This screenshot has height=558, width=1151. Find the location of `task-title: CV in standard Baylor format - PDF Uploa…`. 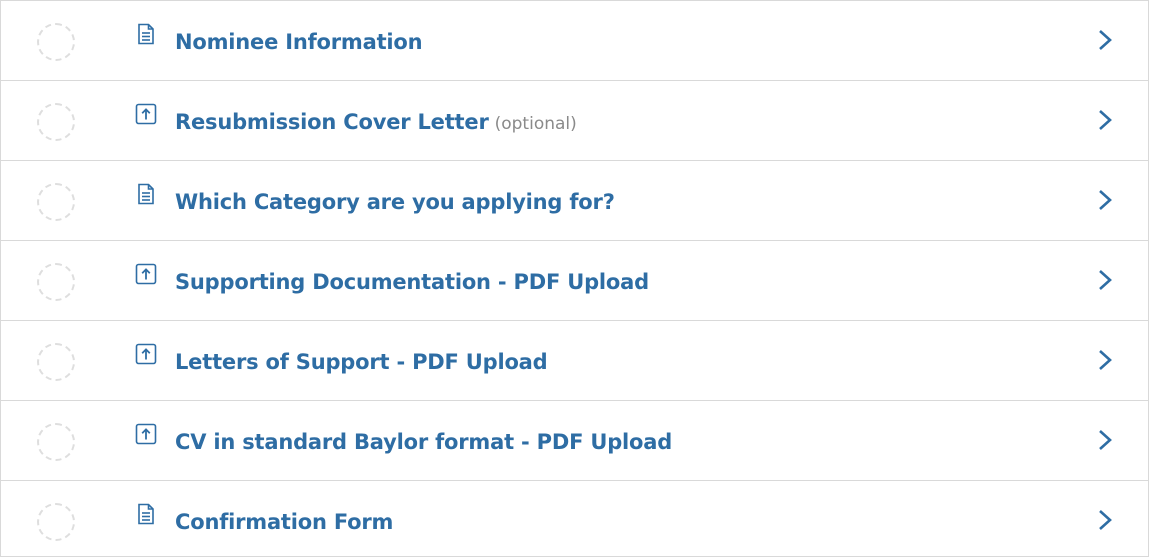

task-title: CV in standard Baylor format - PDF Uploa… is located at coordinates (426, 443).